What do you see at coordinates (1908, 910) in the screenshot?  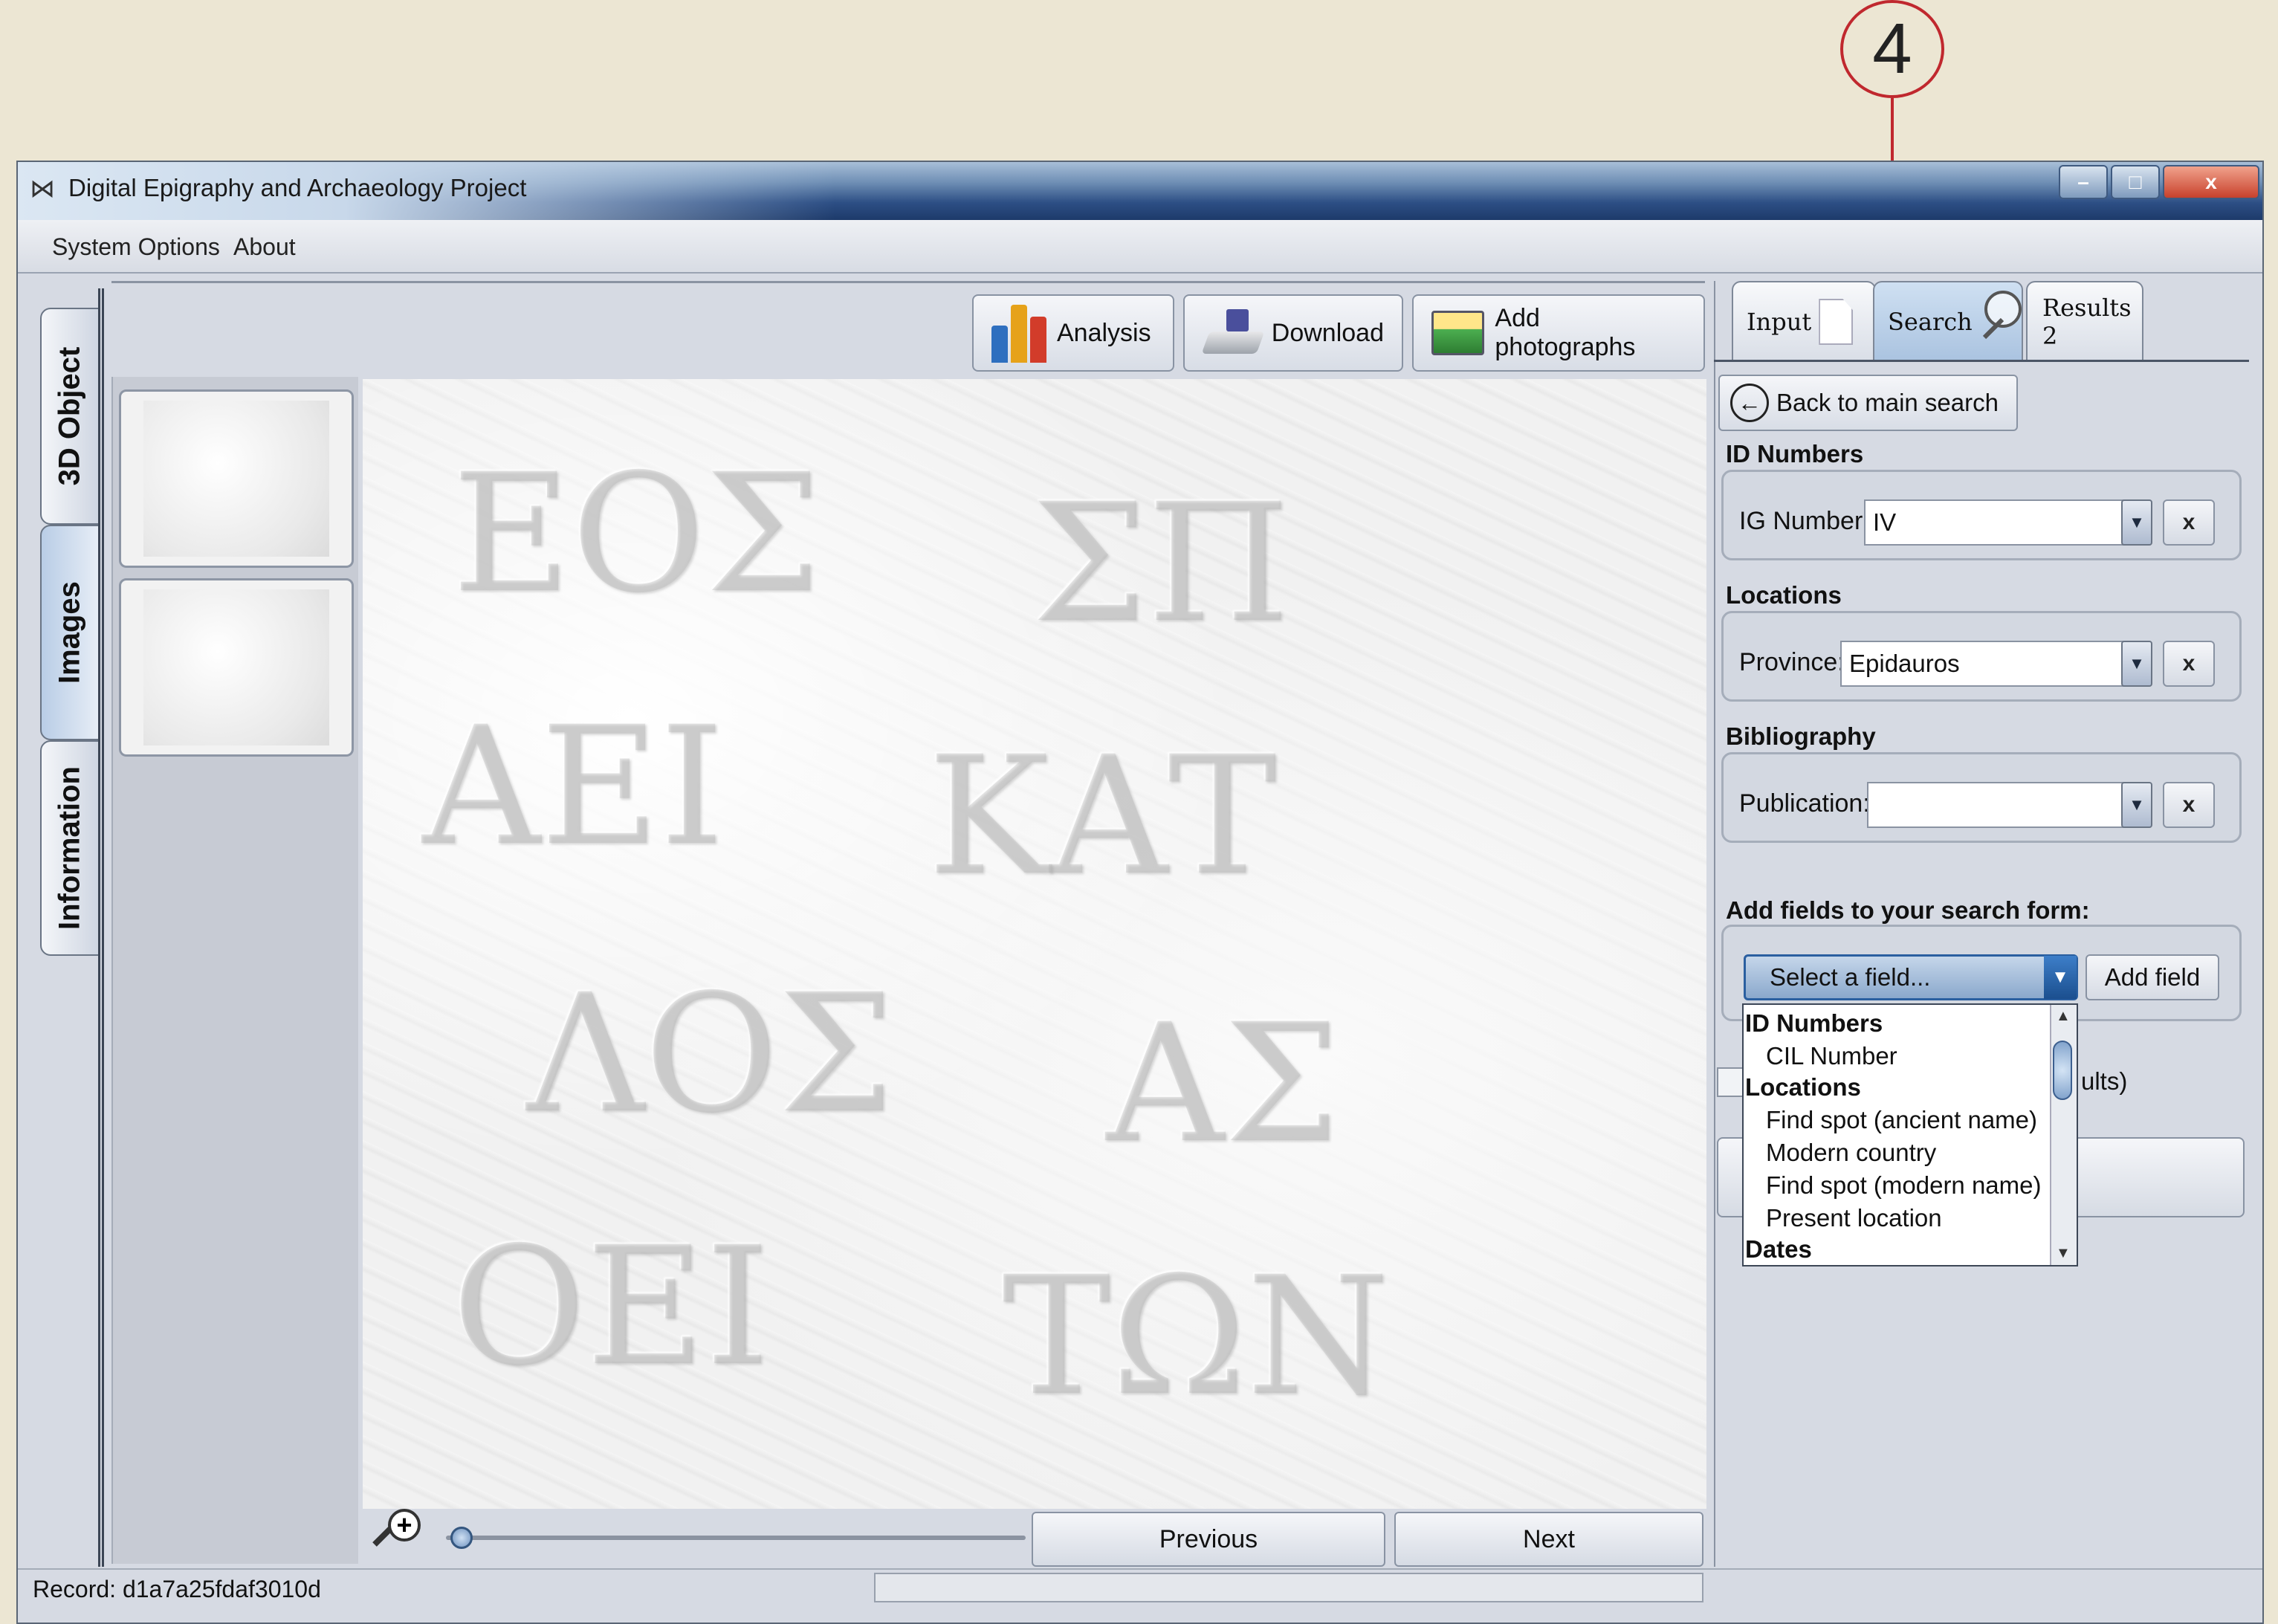 I see `add-fields-title: Add fields to your search form:` at bounding box center [1908, 910].